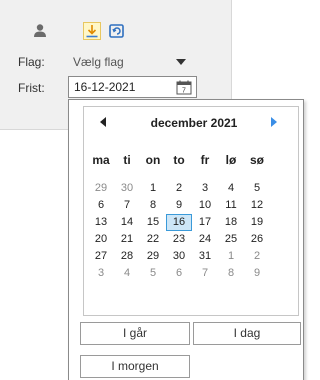 Image resolution: width=320 pixels, height=380 pixels. I want to click on calendar-day: 11, so click(231, 205).